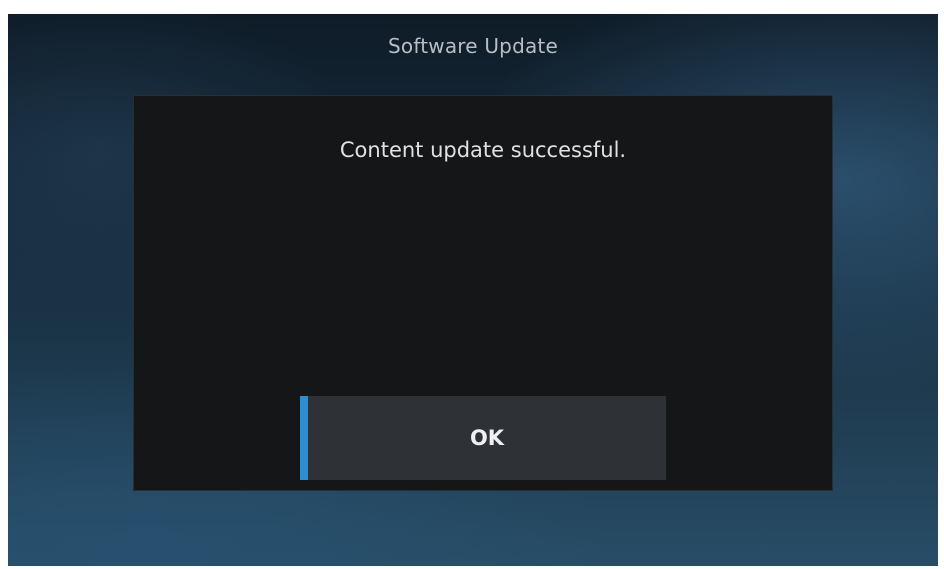 The width and height of the screenshot is (944, 569). Describe the element at coordinates (304, 438) in the screenshot. I see `focus-indicator` at that location.